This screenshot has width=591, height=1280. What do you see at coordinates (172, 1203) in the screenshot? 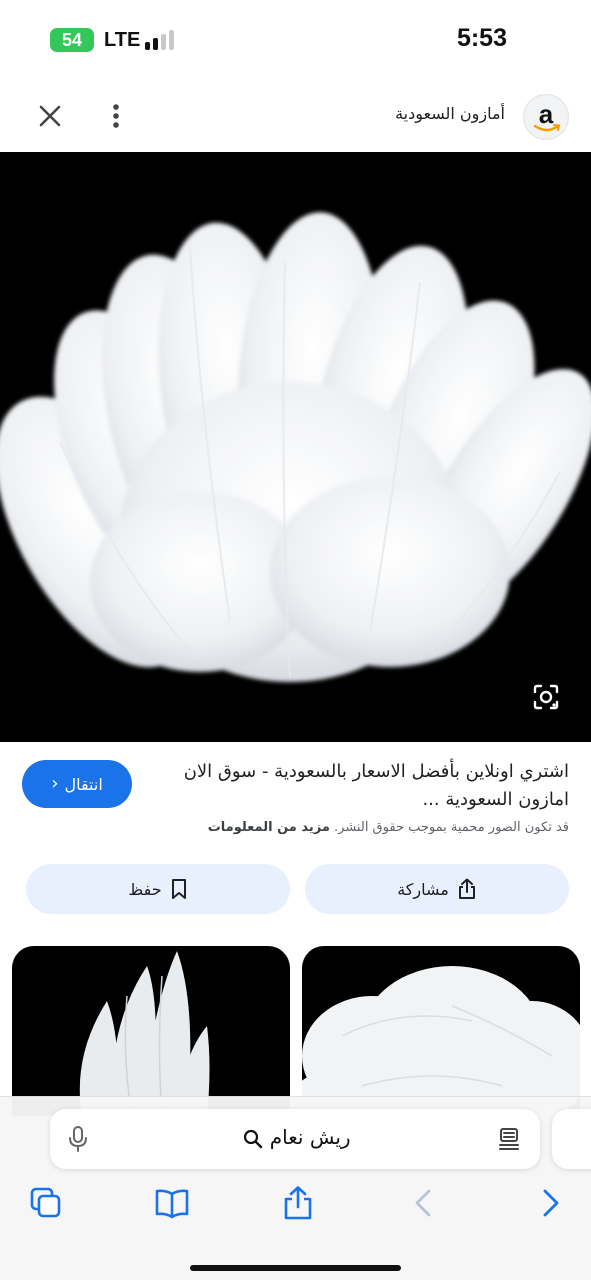
I see `bookmarks-icon` at bounding box center [172, 1203].